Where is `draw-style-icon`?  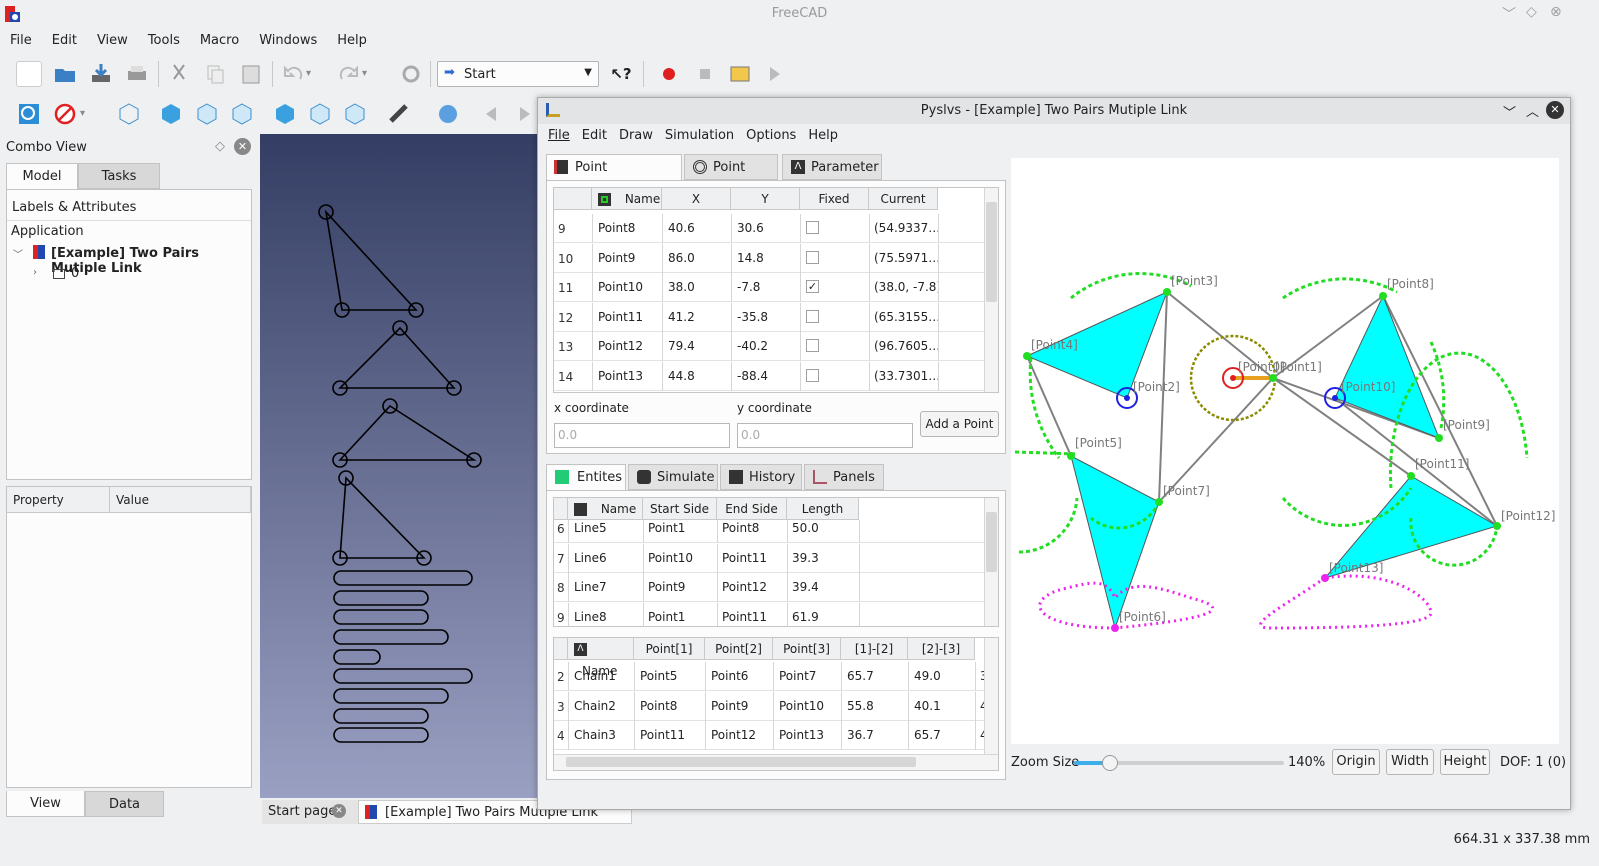
draw-style-icon is located at coordinates (65, 114).